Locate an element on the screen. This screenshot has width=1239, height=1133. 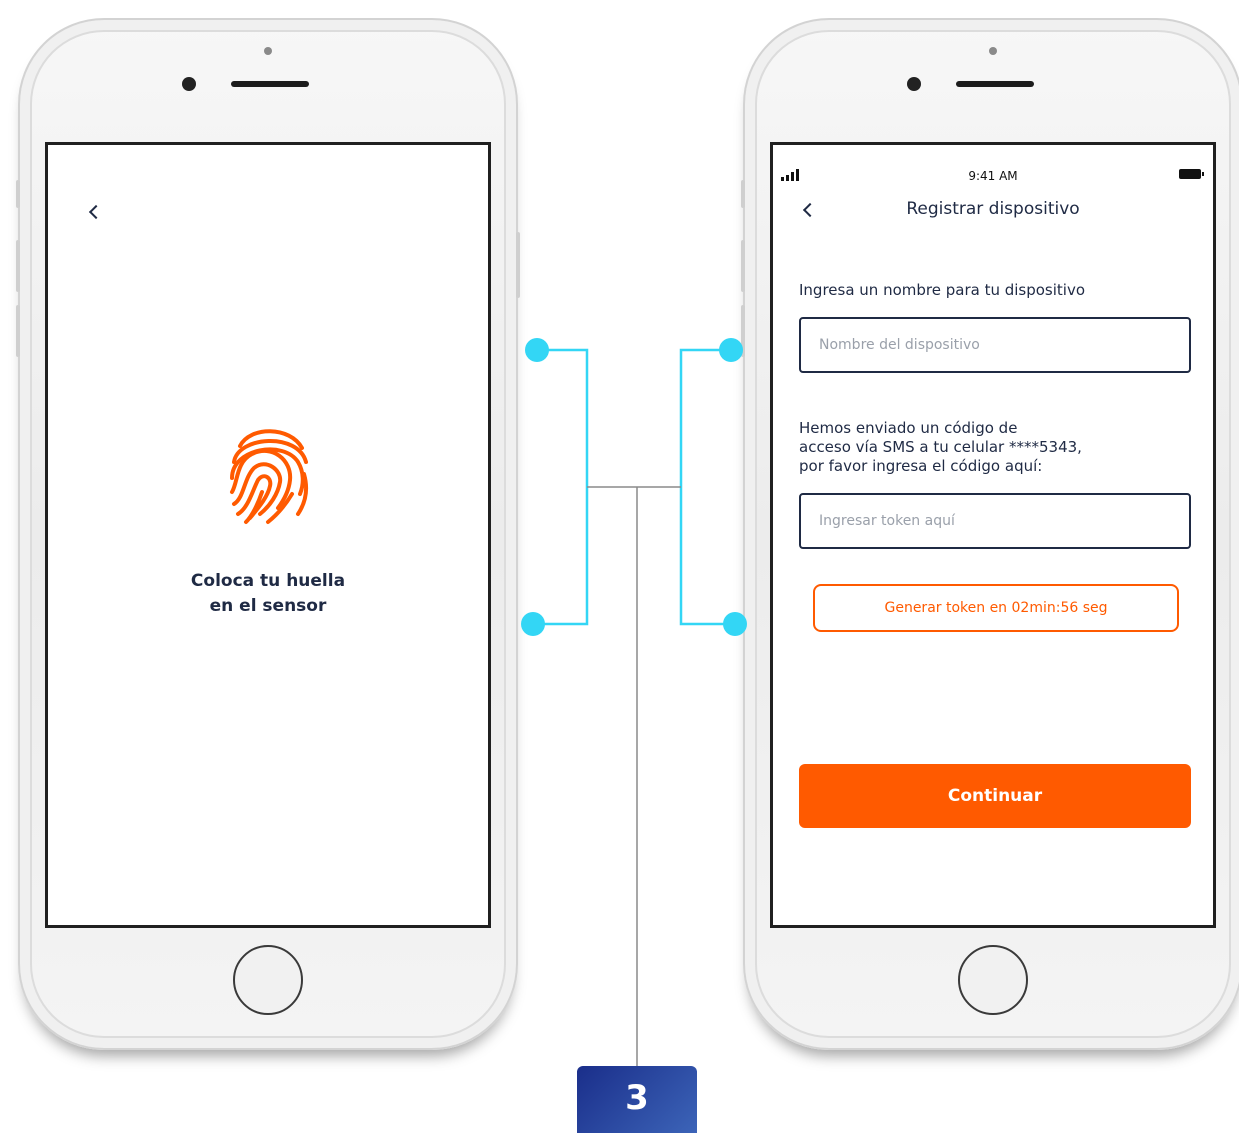
connector-dot-left-bottom is located at coordinates (533, 624).